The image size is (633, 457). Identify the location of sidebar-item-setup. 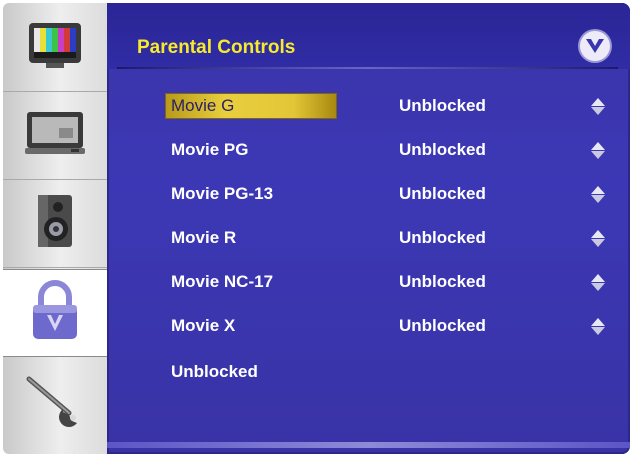
(55, 403).